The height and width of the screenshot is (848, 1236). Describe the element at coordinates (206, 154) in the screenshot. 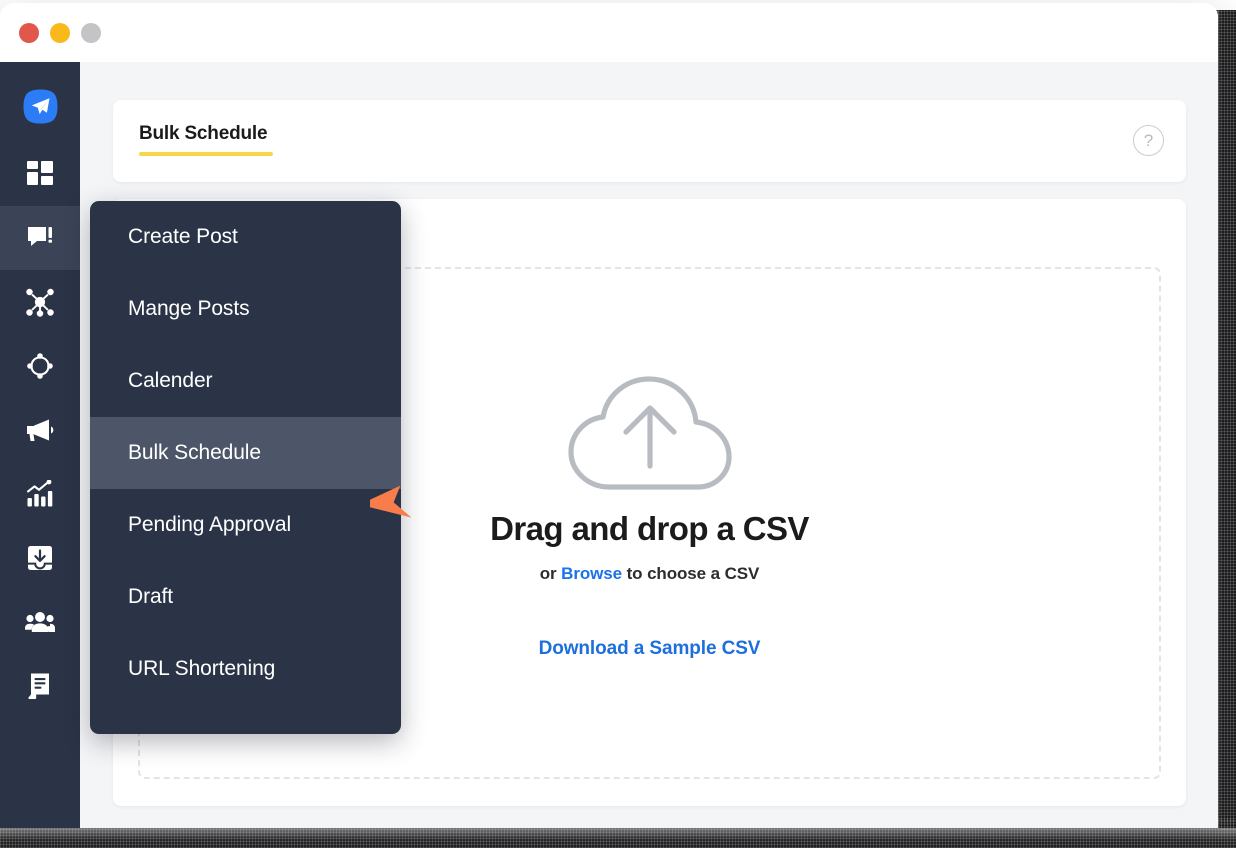

I see `title-underline` at that location.